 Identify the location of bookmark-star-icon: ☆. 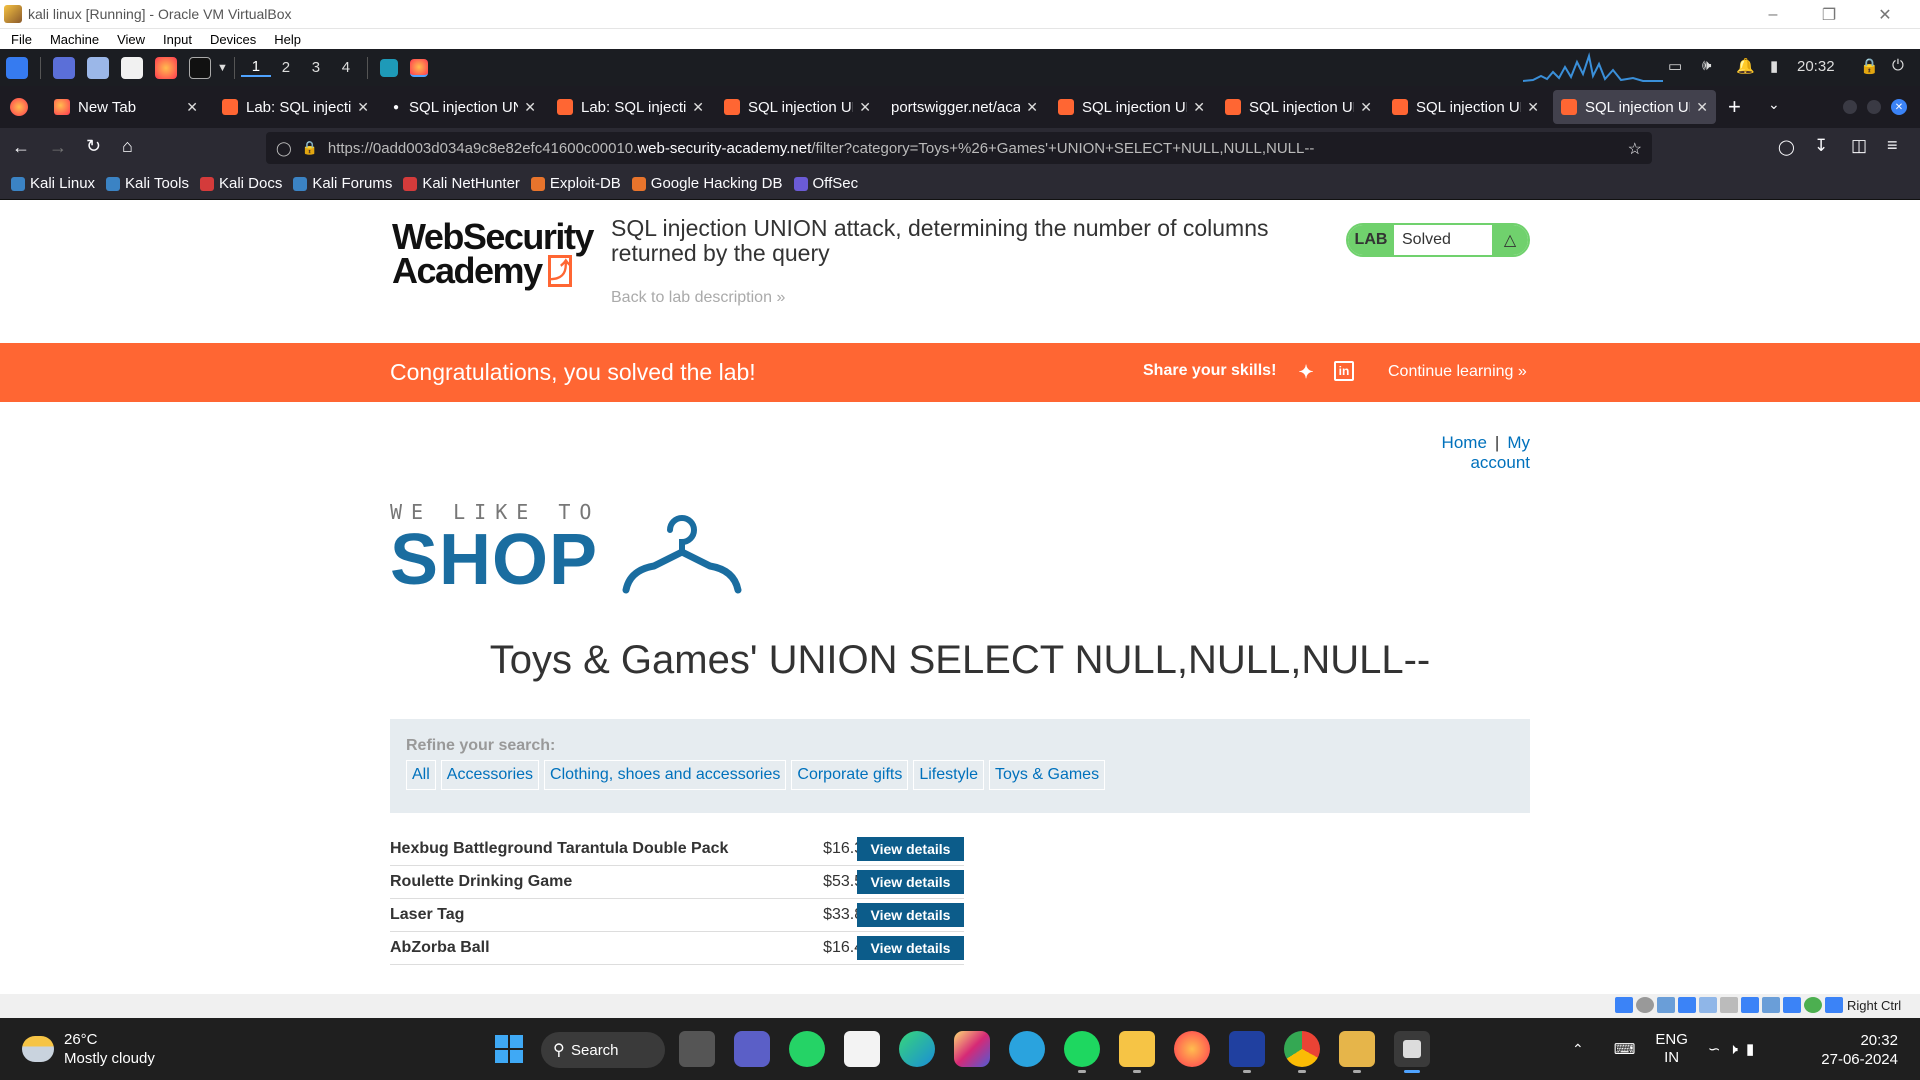
(1635, 149).